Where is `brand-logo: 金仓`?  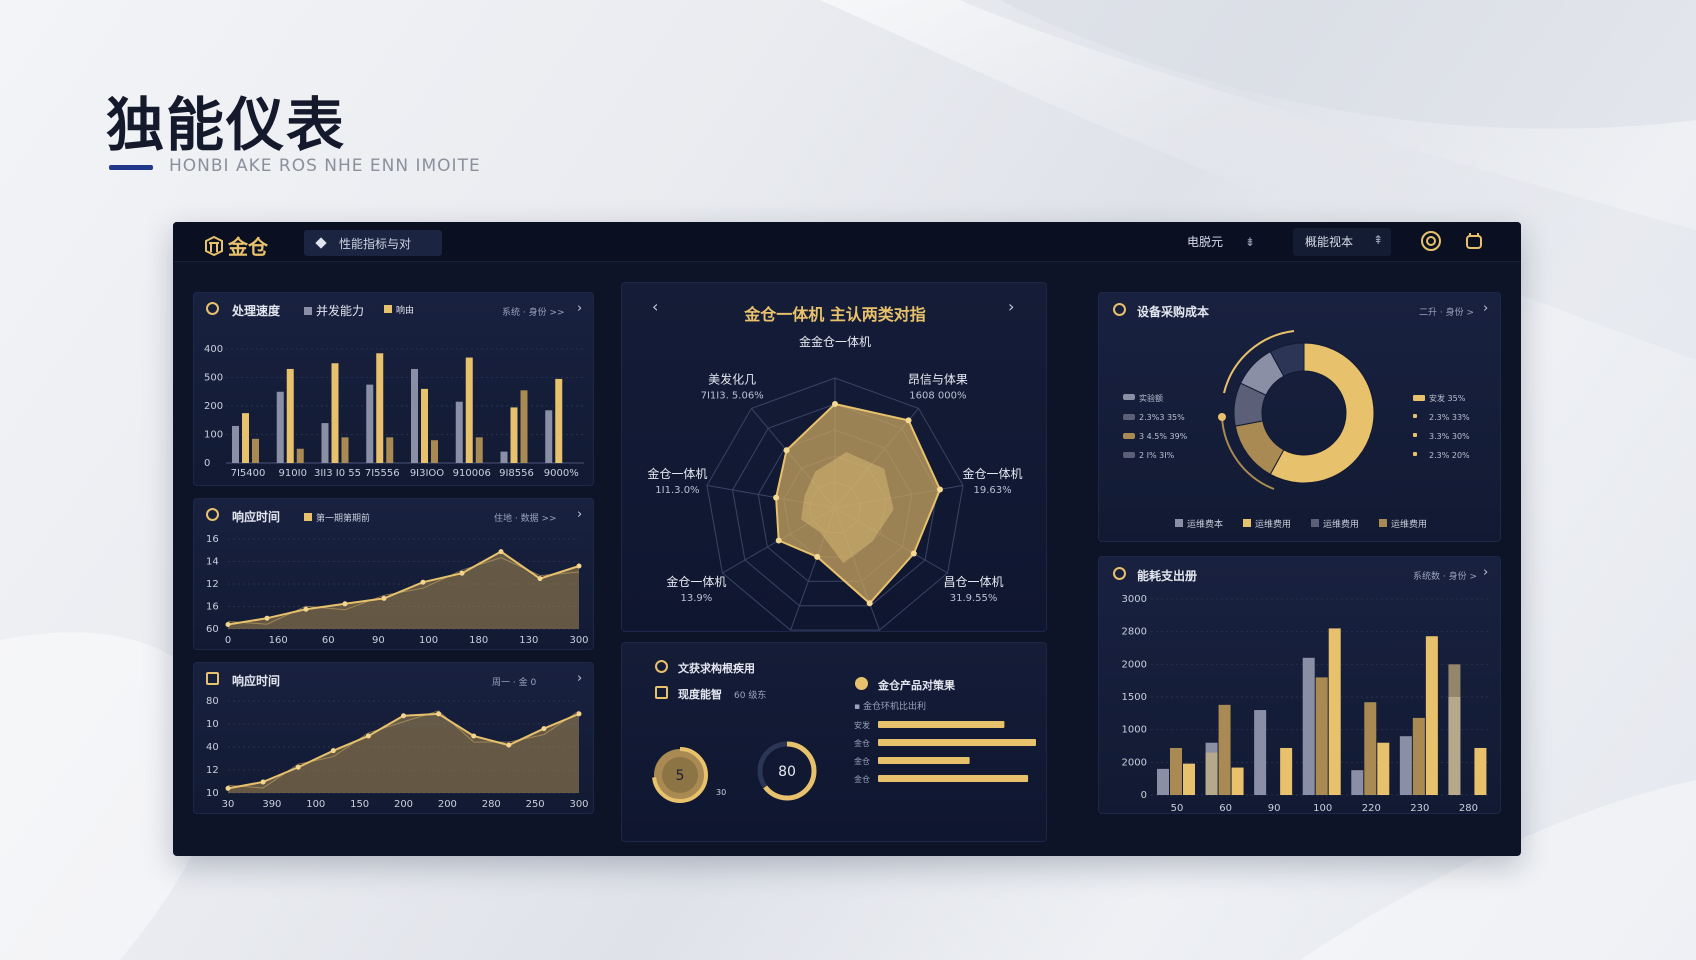 brand-logo: 金仓 is located at coordinates (236, 245).